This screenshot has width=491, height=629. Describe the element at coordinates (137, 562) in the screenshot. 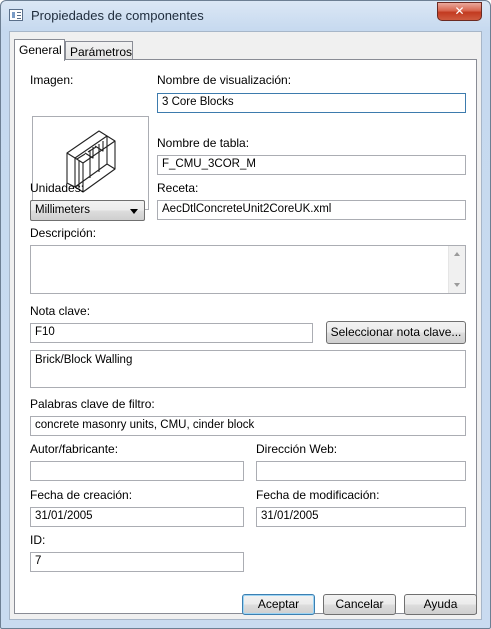

I see `id-field: 7` at that location.